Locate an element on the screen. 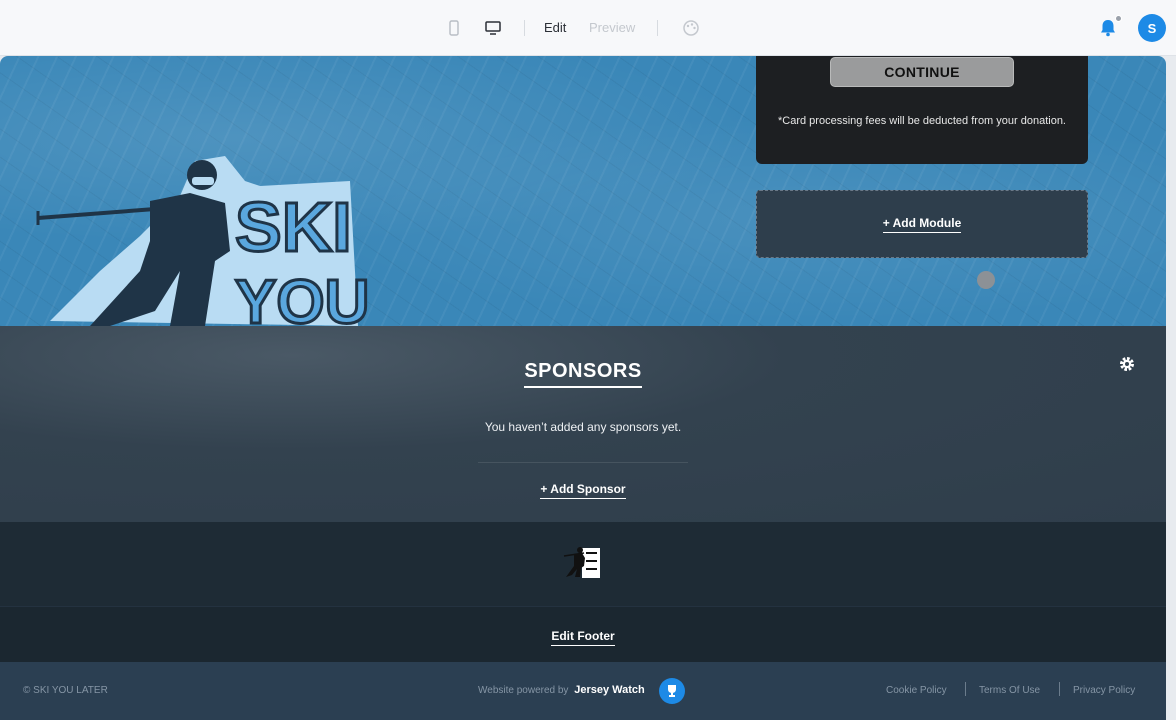 The image size is (1176, 720). edit-footer-row: Edit Footer is located at coordinates (583, 636).